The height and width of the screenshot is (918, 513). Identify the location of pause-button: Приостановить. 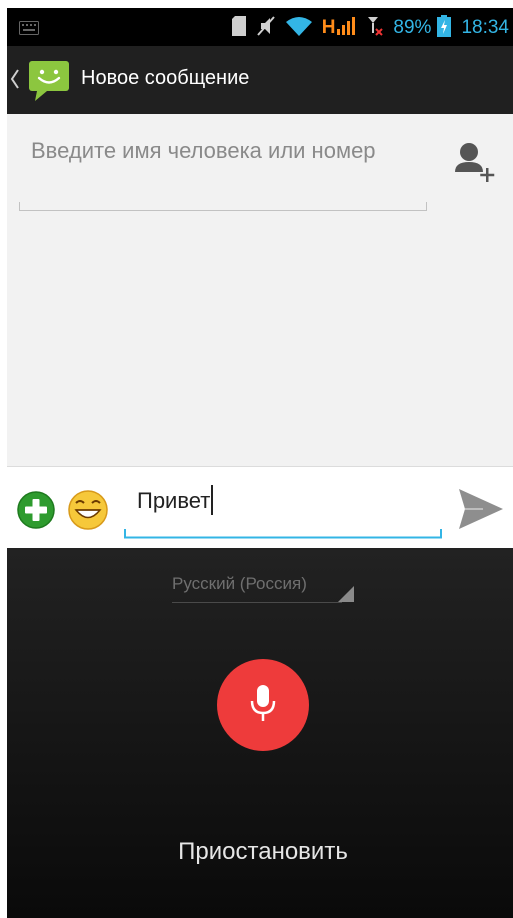
(260, 852).